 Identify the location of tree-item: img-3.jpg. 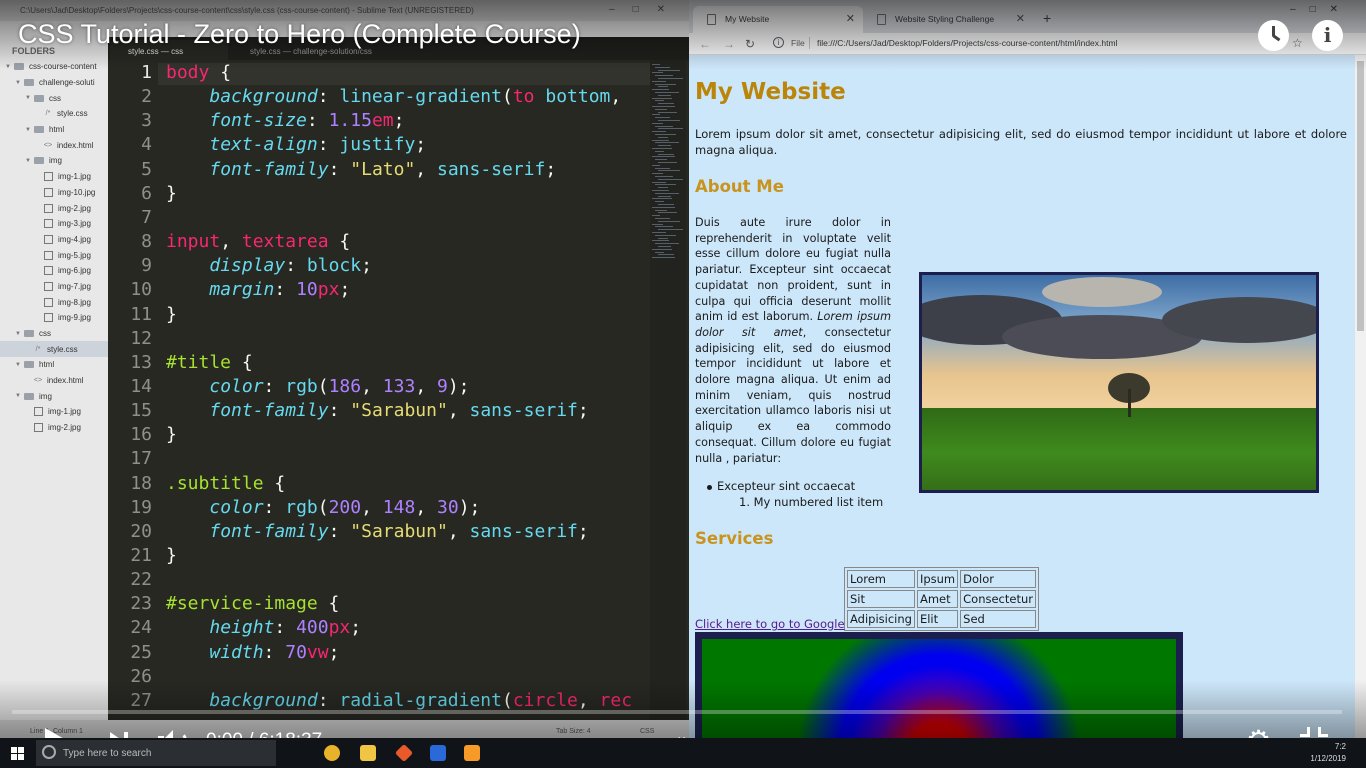
(54, 224).